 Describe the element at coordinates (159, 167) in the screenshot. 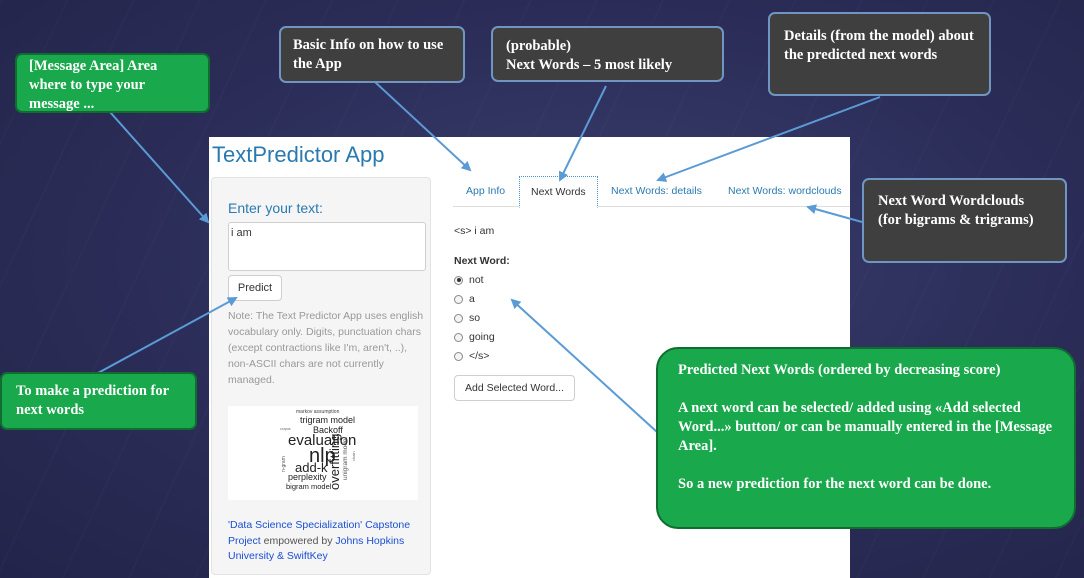

I see `arrow-message-area` at that location.